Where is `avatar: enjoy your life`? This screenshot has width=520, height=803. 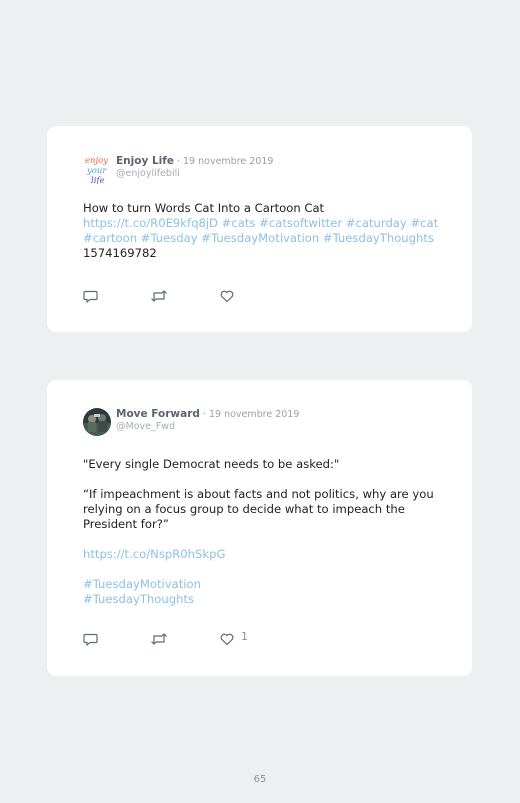
avatar: enjoy your life is located at coordinates (97, 169).